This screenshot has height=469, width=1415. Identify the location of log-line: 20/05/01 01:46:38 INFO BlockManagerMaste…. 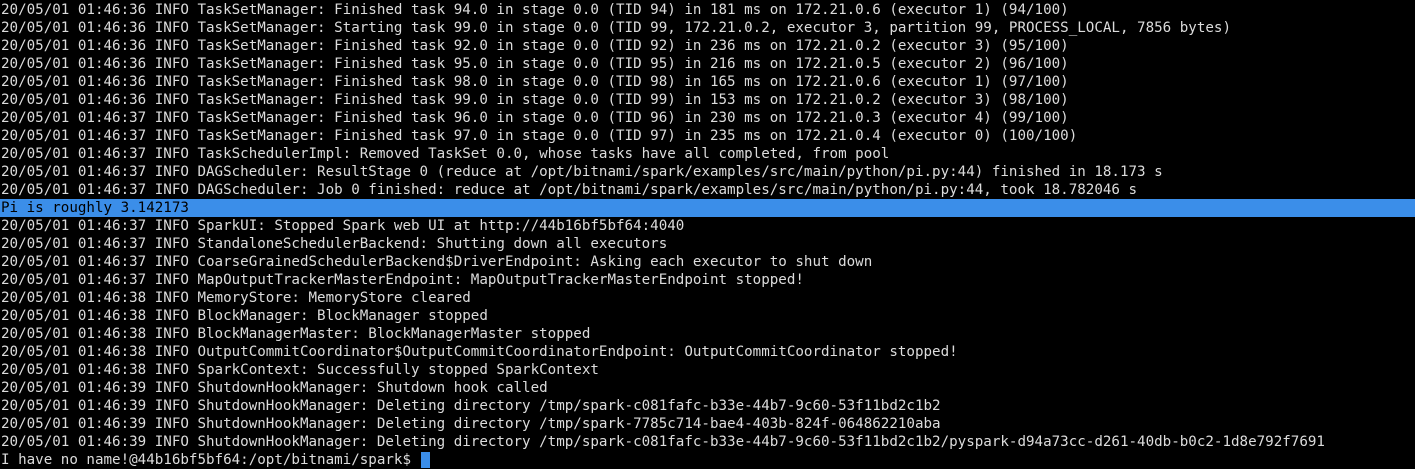
(296, 334).